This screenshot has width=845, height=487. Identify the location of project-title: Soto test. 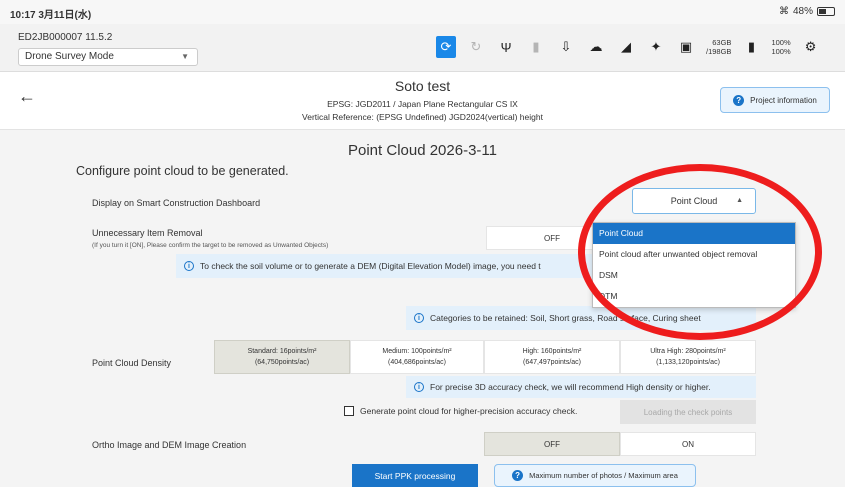
(422, 86).